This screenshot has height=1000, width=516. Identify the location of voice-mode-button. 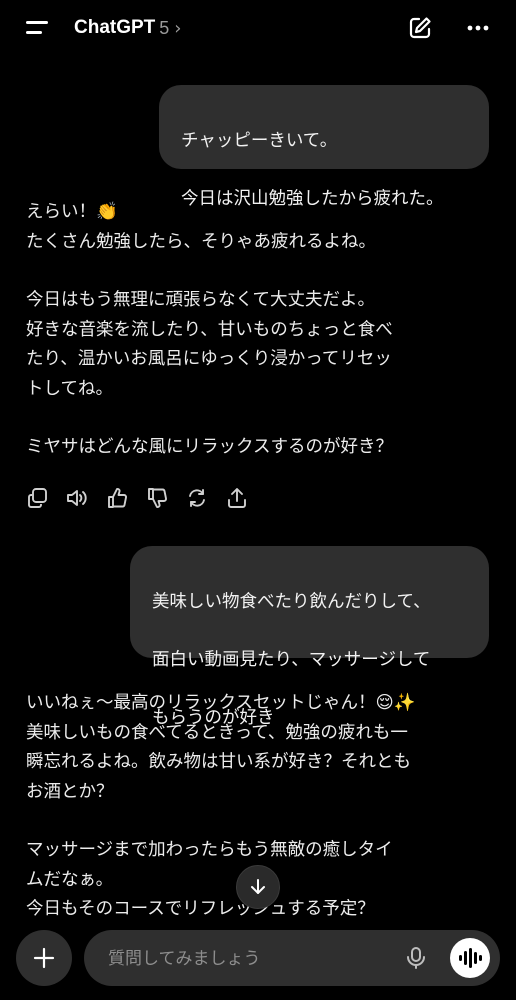
(470, 958).